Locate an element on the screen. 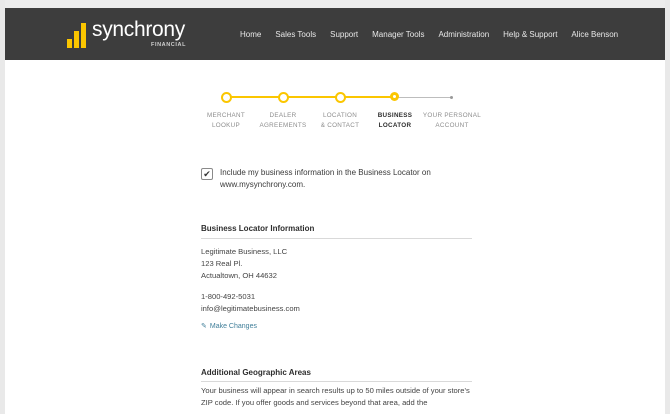 The image size is (670, 414). checkmark-icon: ✔ is located at coordinates (207, 174).